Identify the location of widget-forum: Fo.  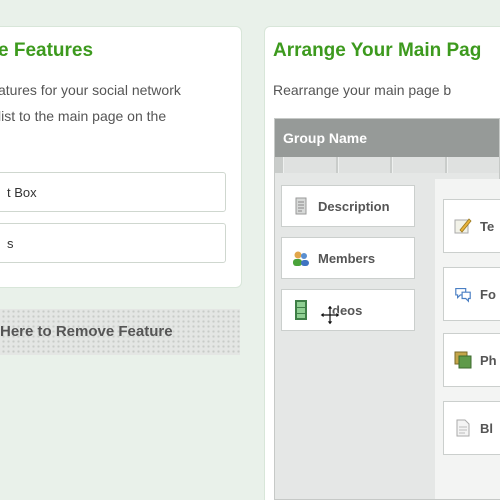
(471, 294).